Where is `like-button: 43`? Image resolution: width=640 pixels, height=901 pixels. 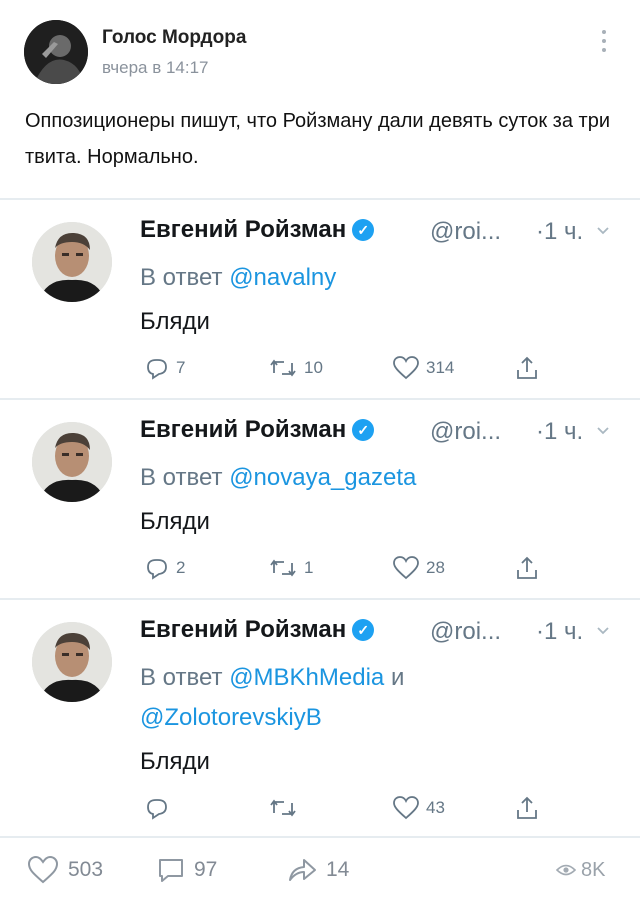
like-button: 43 is located at coordinates (418, 808).